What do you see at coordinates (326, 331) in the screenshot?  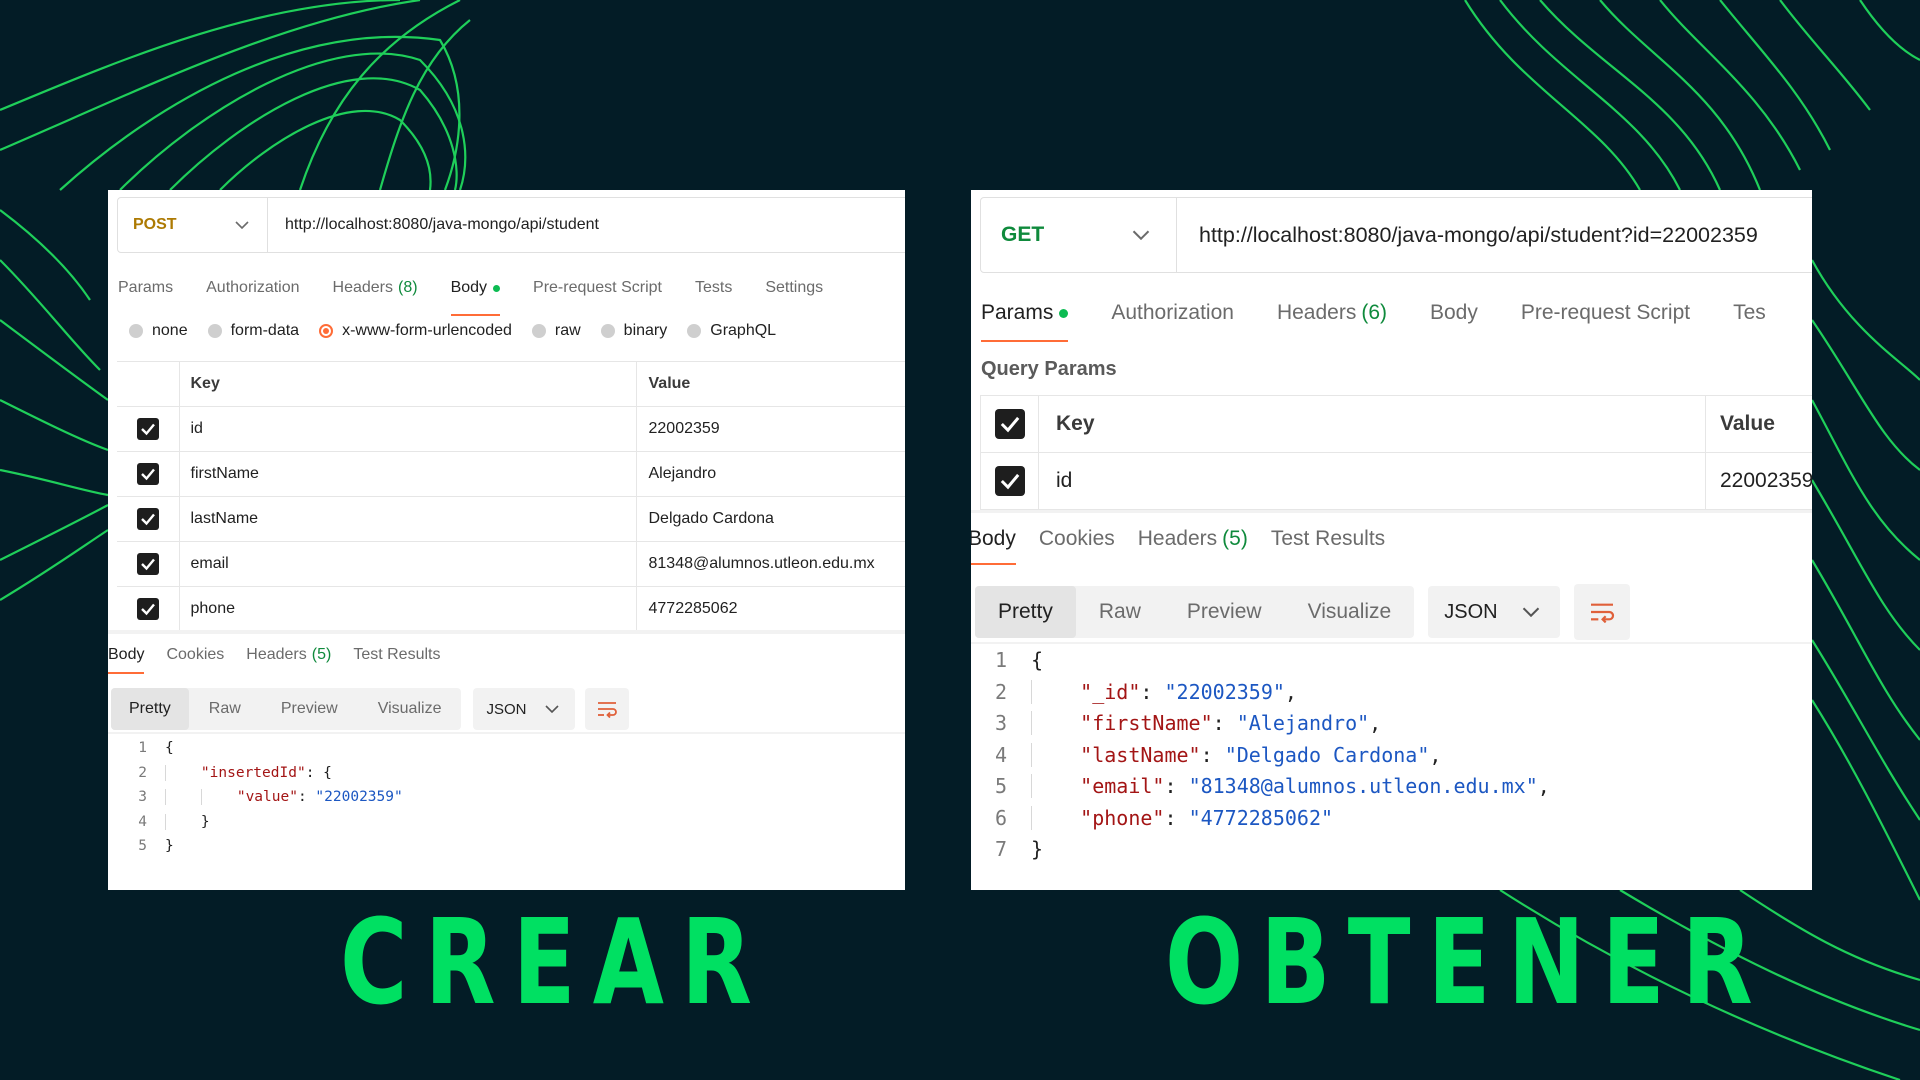 I see `radio-checked-icon` at bounding box center [326, 331].